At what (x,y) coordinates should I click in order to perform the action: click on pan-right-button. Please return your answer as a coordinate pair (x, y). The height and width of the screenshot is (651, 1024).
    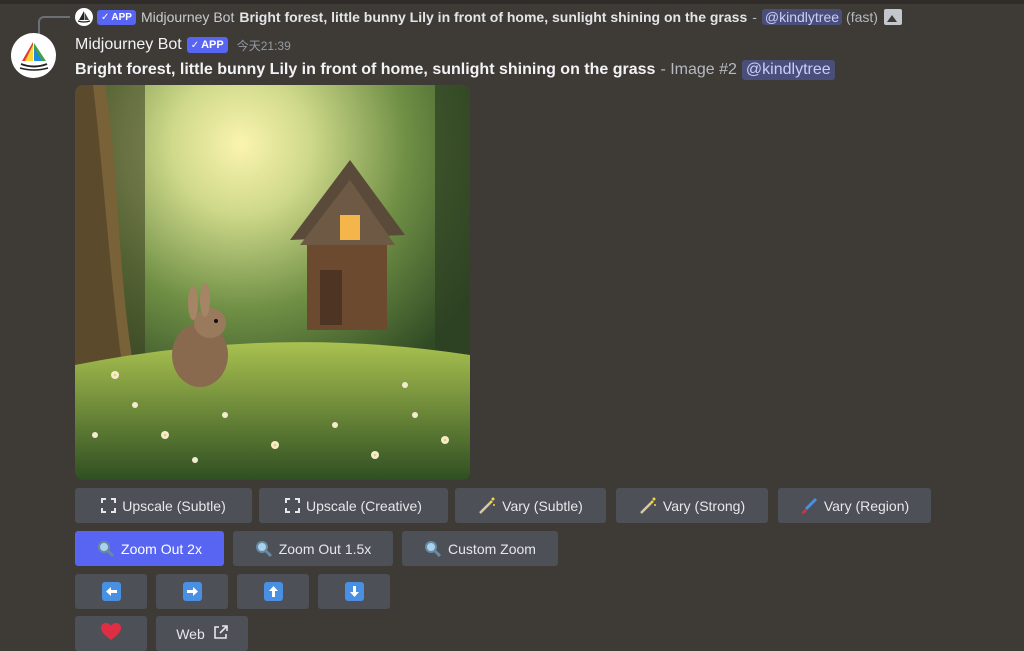
    Looking at the image, I should click on (192, 591).